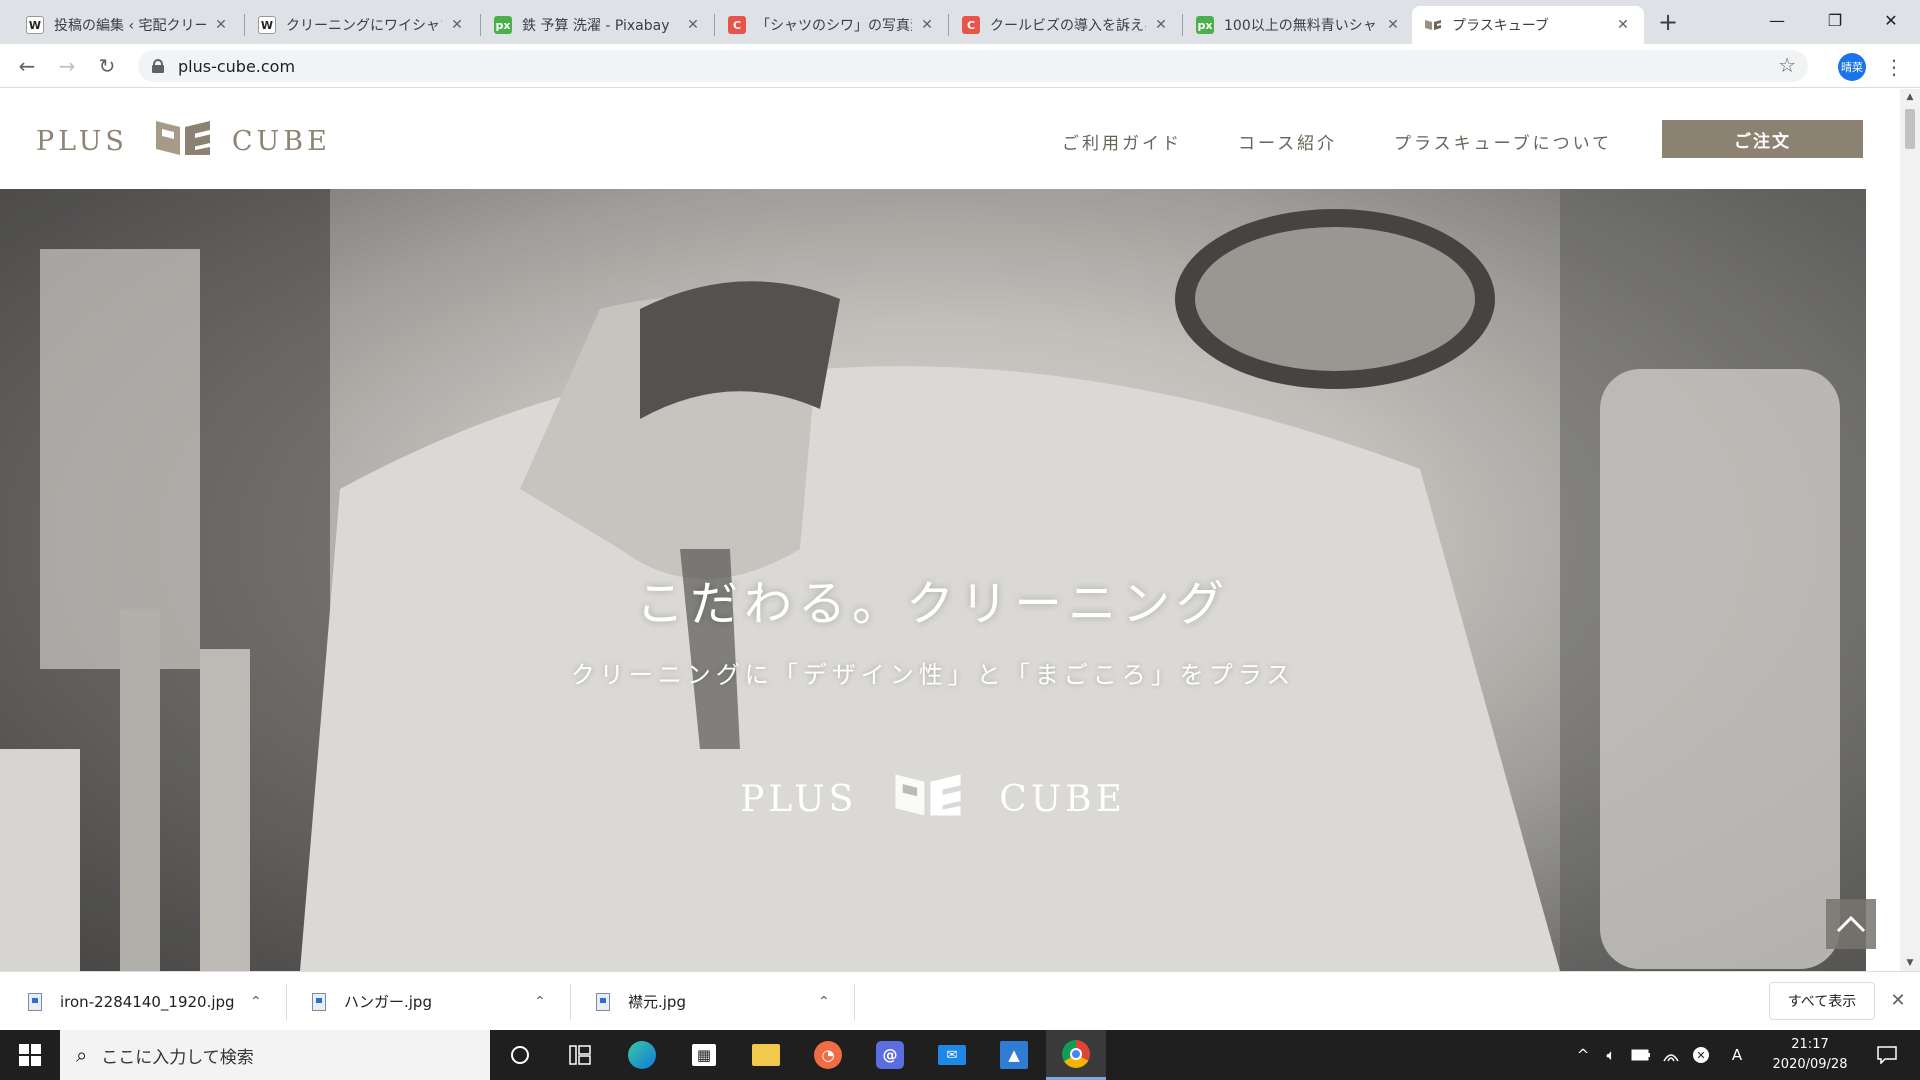 This screenshot has width=1920, height=1080. Describe the element at coordinates (737, 25) in the screenshot. I see `photo-site-favicon-icon: C` at that location.